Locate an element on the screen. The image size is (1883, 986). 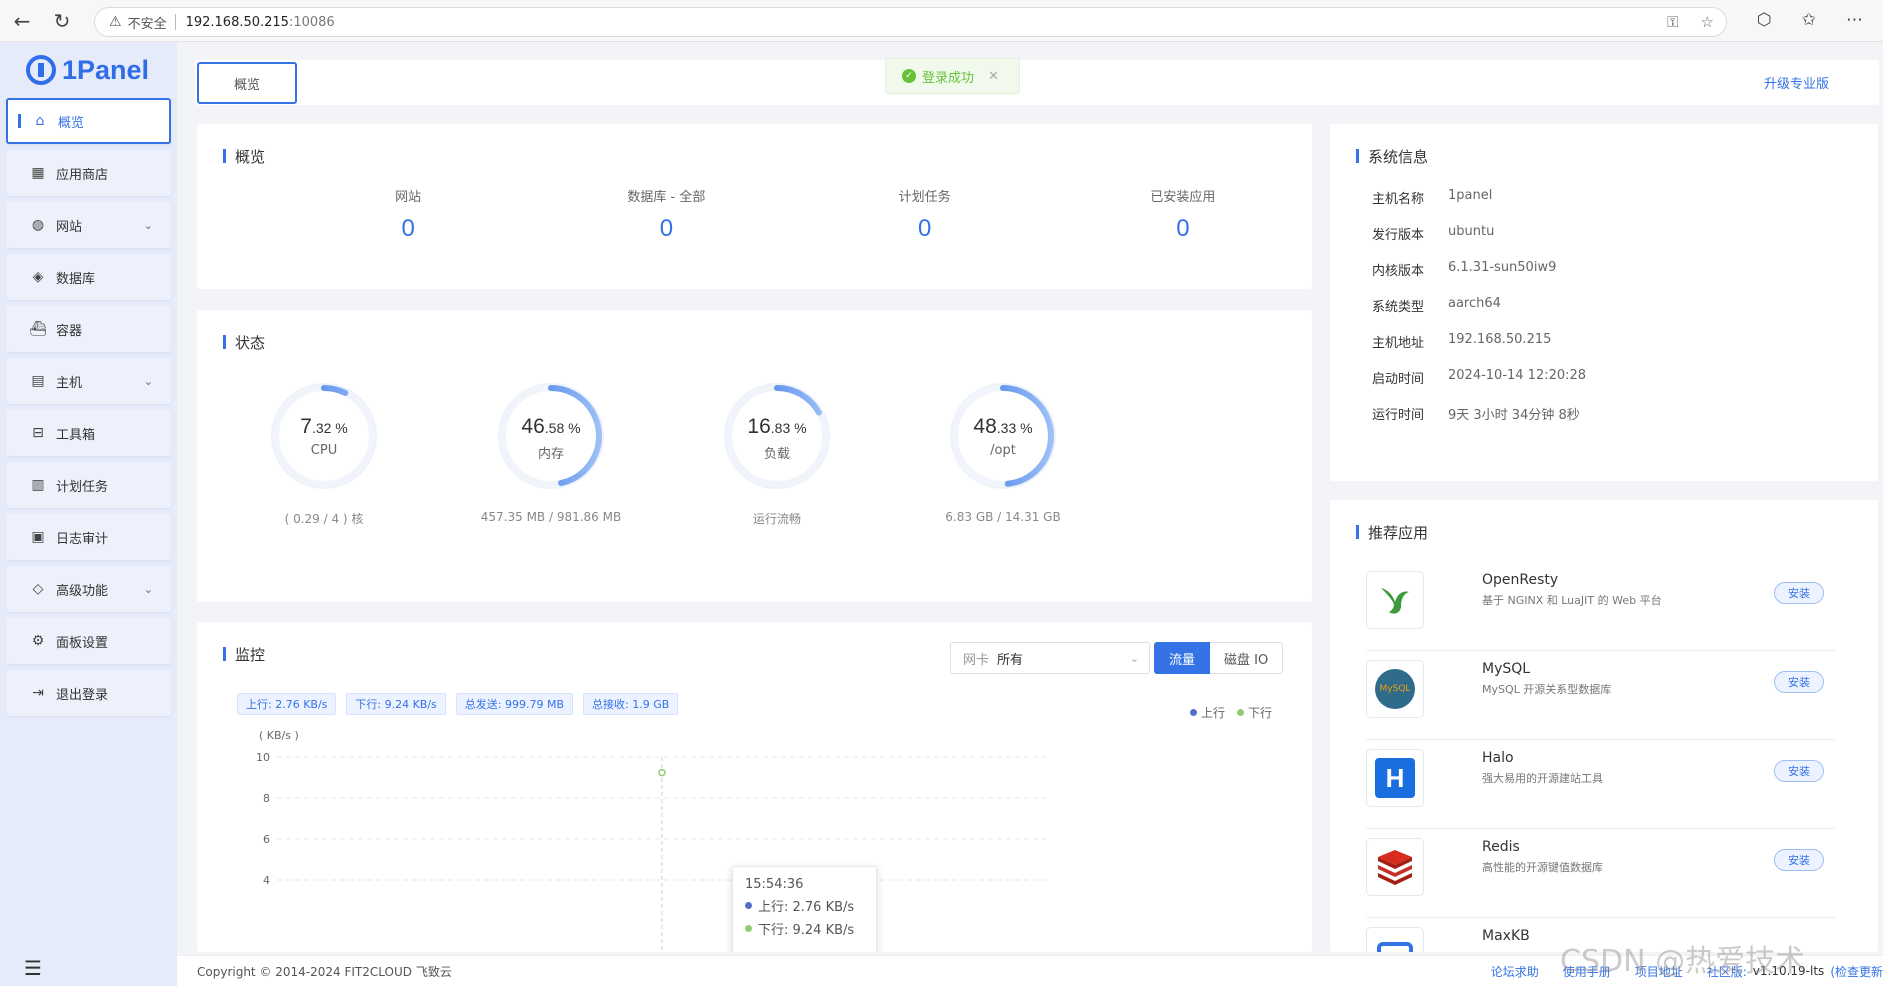
logout-icon: ⇥ is located at coordinates (38, 693).